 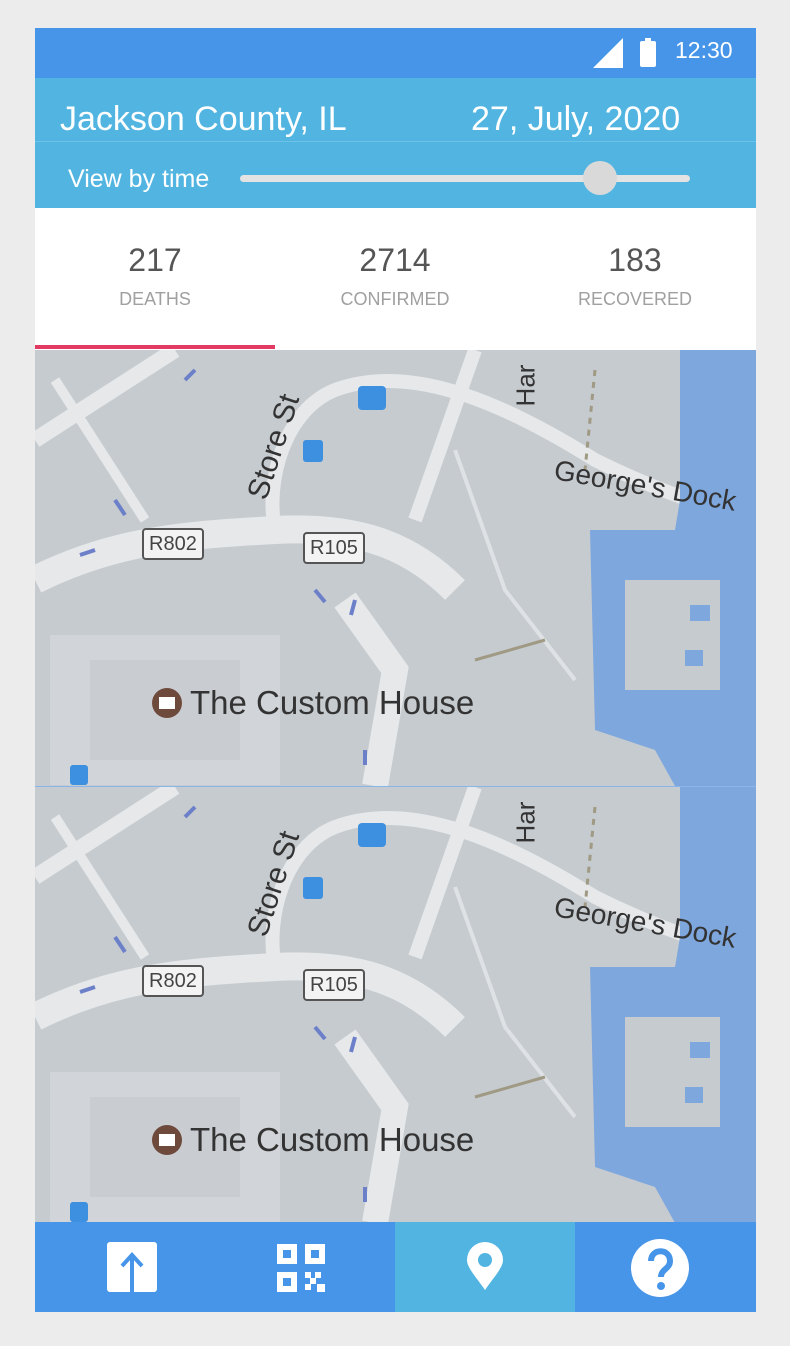 What do you see at coordinates (635, 279) in the screenshot?
I see `tab-recovered: 183 RECOVERED` at bounding box center [635, 279].